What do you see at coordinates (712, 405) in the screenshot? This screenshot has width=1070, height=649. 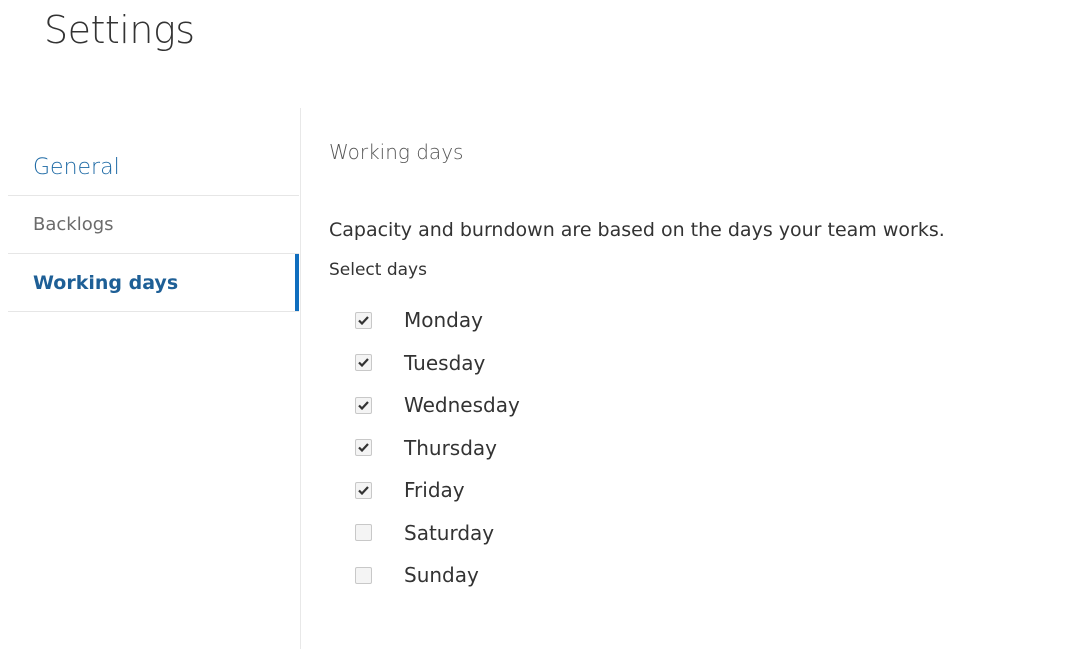 I see `day-option-wednesday: Wednesday` at bounding box center [712, 405].